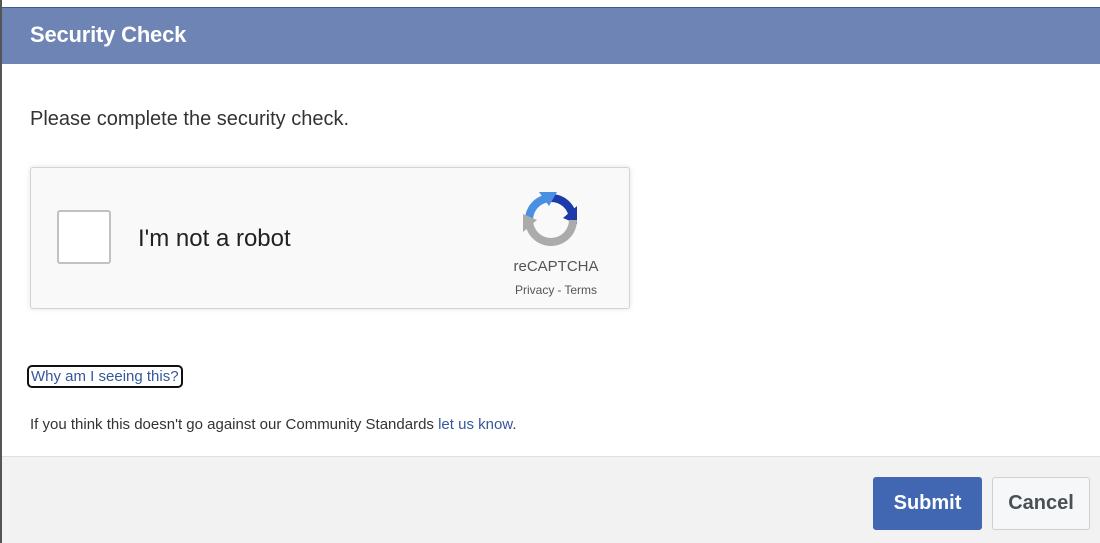 This screenshot has width=1100, height=543. Describe the element at coordinates (105, 376) in the screenshot. I see `why-am-i-seeing-this-link: Why am I seeing this?` at that location.